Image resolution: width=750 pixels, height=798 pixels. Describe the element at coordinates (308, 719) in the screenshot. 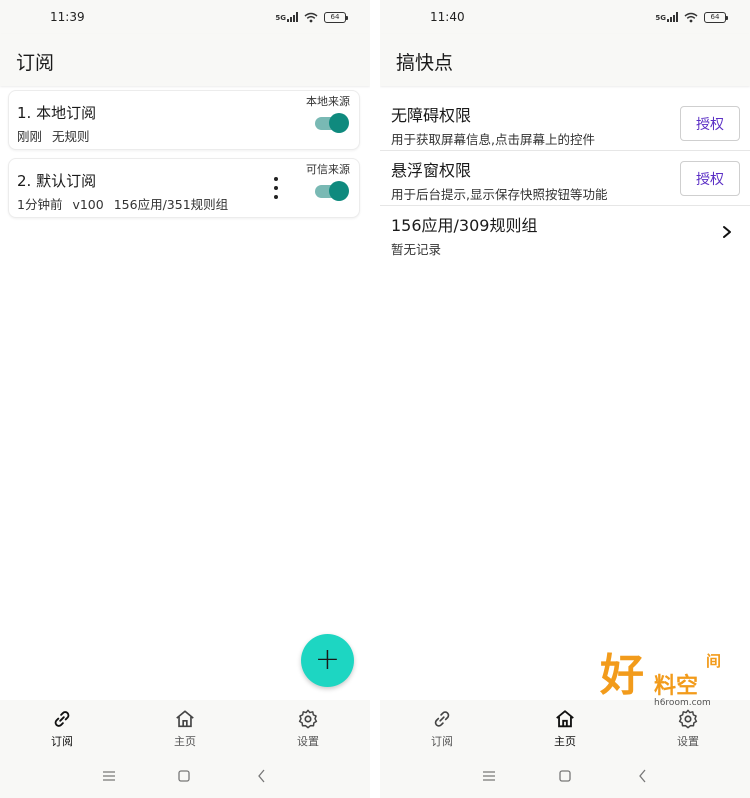

I see `gear-icon` at that location.